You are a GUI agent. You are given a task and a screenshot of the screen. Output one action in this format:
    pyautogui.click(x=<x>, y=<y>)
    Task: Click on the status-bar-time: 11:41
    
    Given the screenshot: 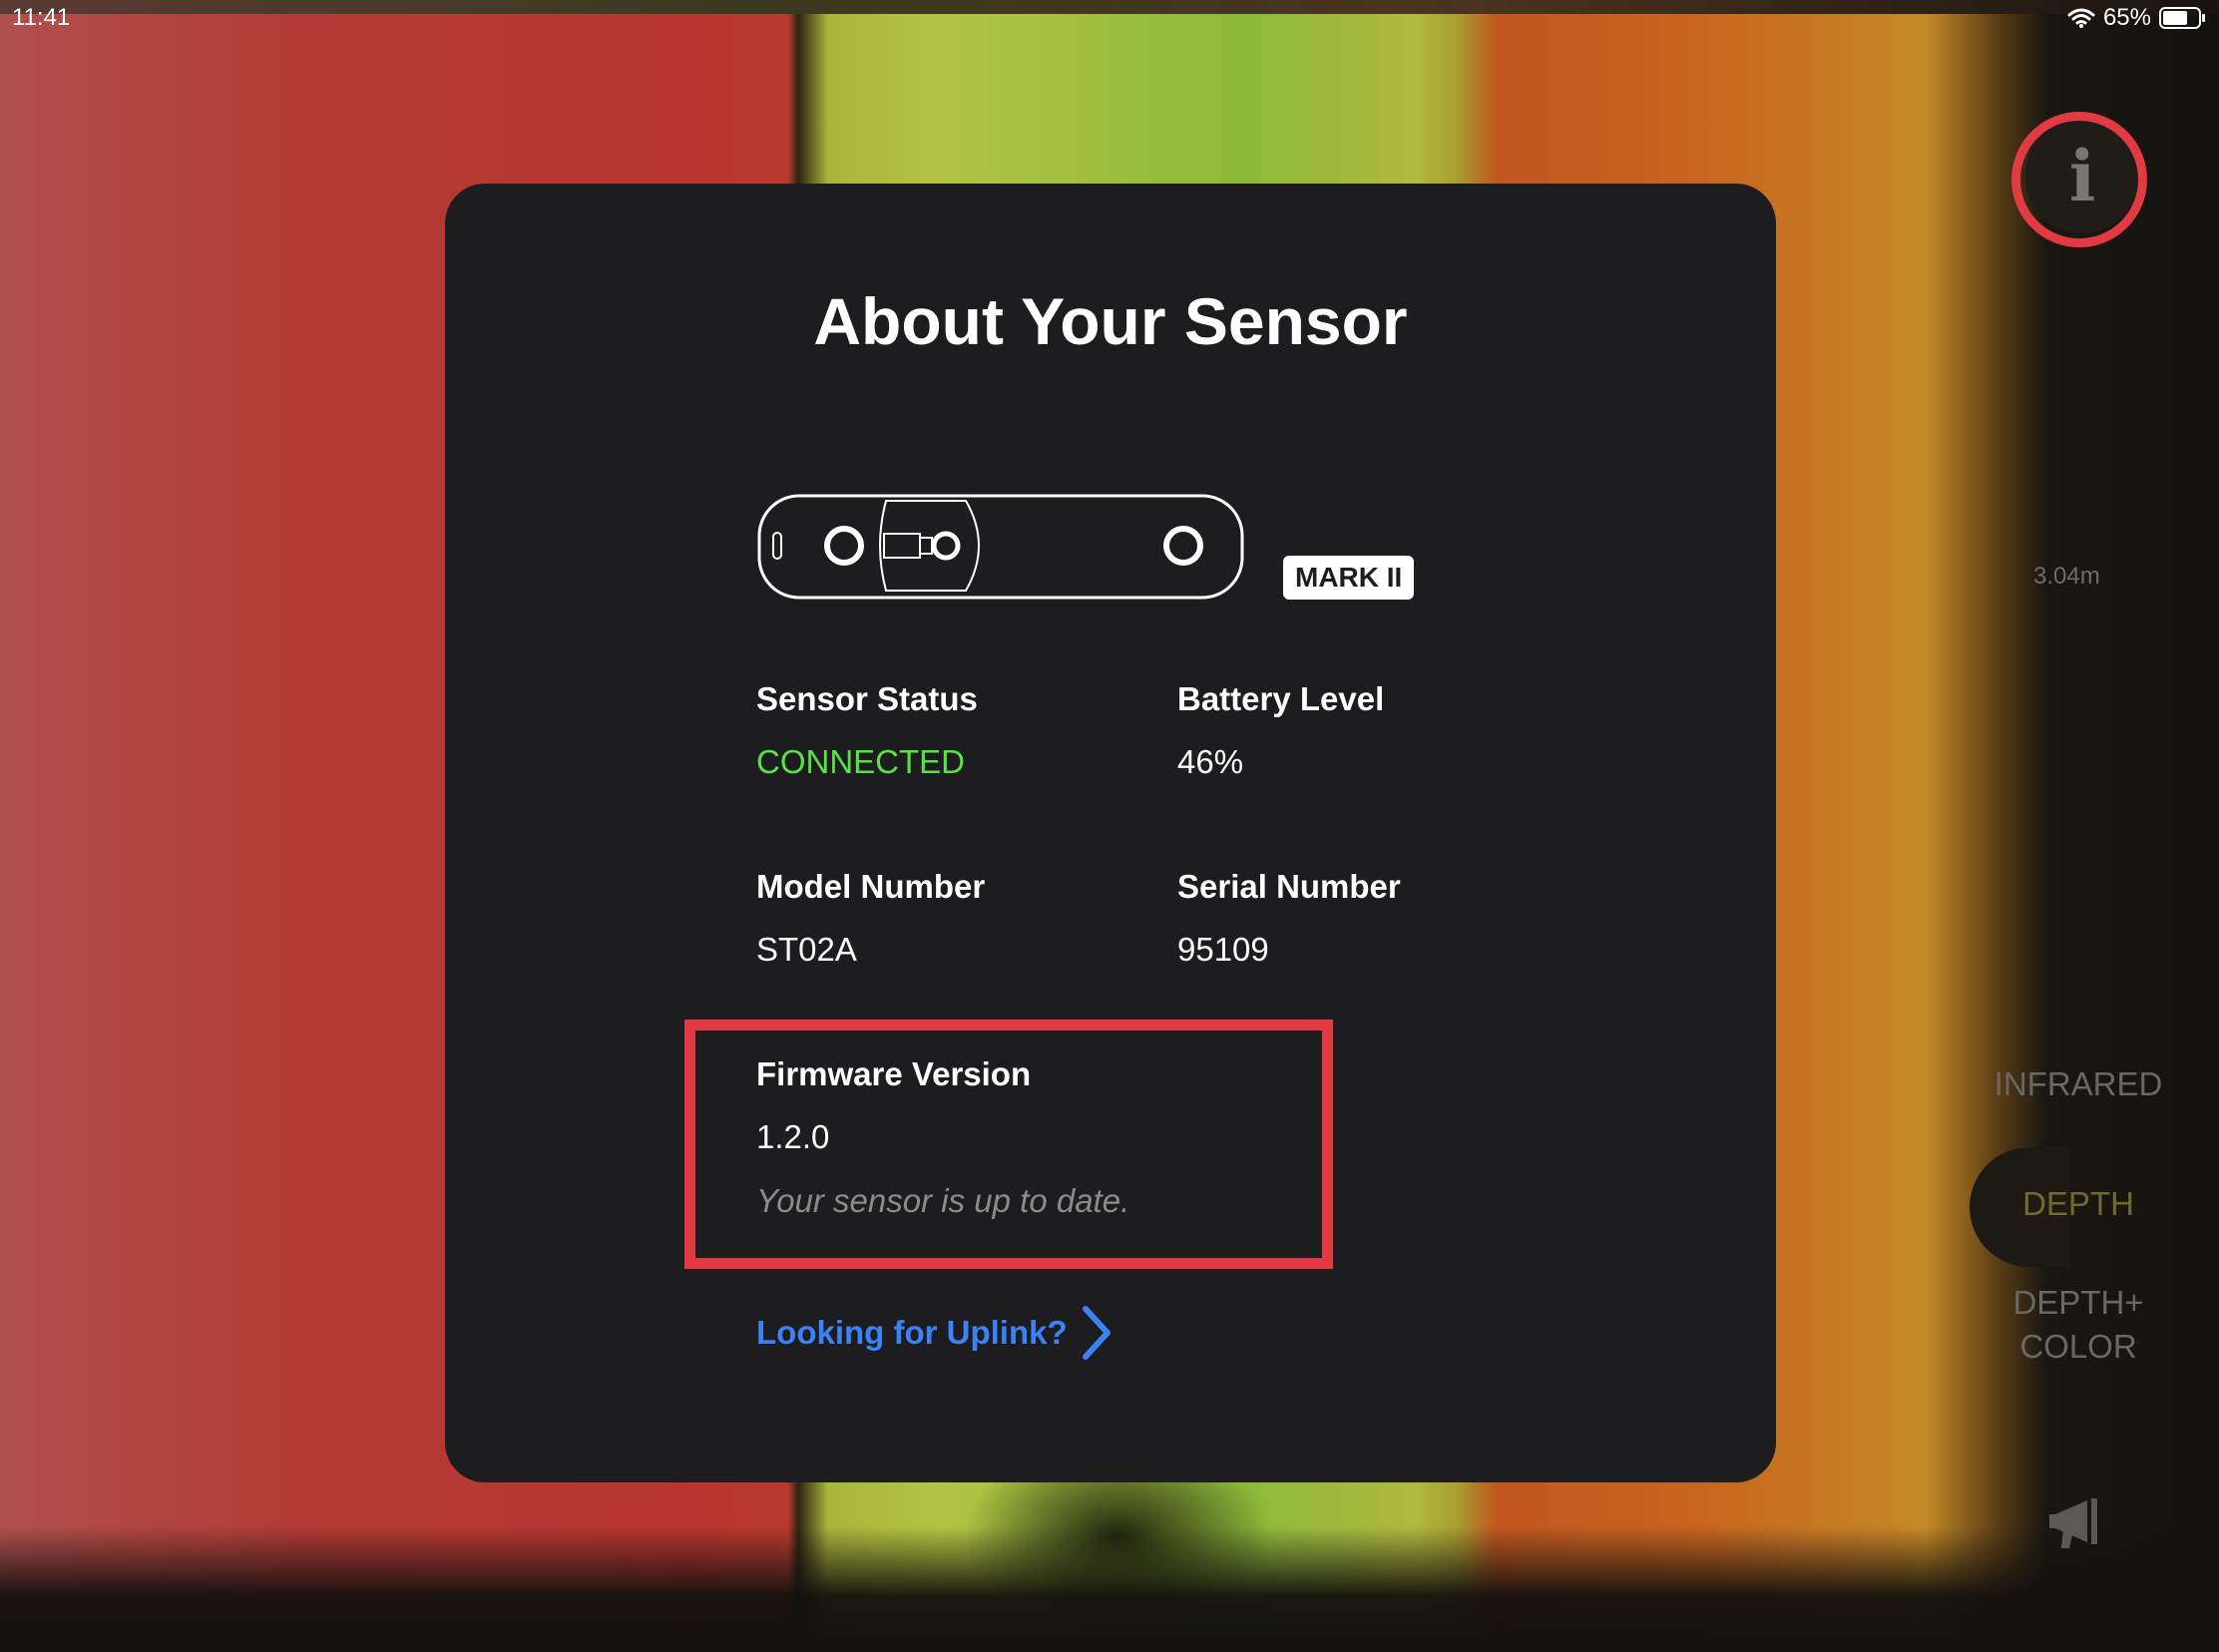 What is the action you would take?
    pyautogui.click(x=41, y=18)
    